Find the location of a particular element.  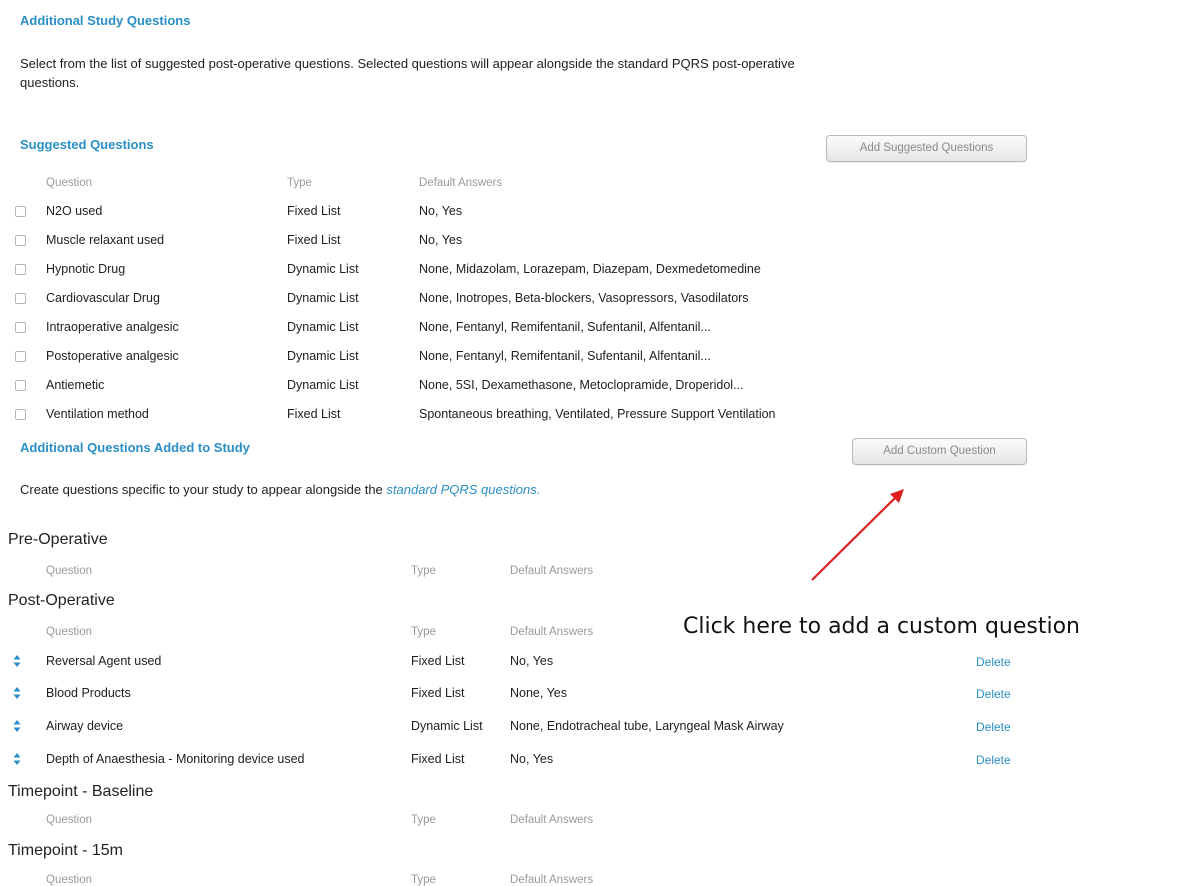

post-op-row-question: Blood Products is located at coordinates (88, 693).